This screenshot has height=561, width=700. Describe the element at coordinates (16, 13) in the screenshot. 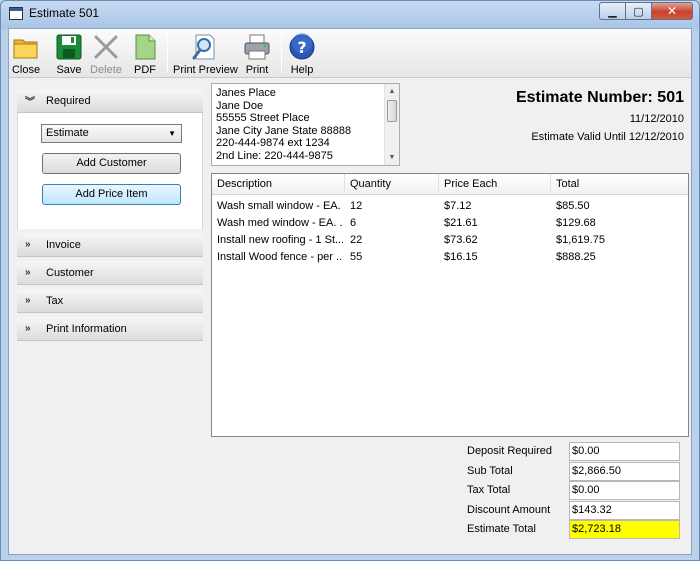

I see `window-app-icon` at that location.